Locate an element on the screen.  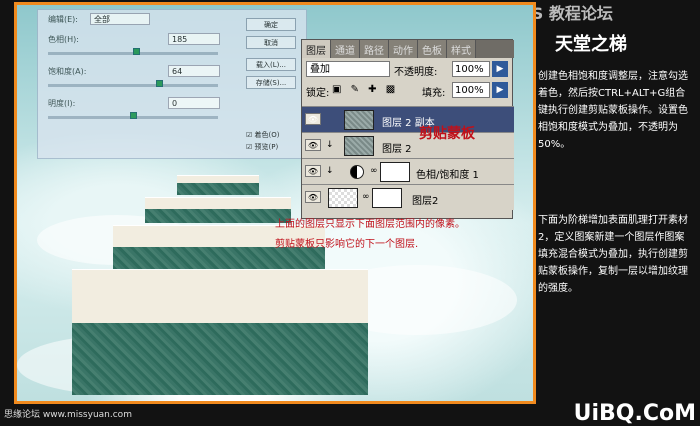
tab-actions: 动作 is located at coordinates (403, 49).